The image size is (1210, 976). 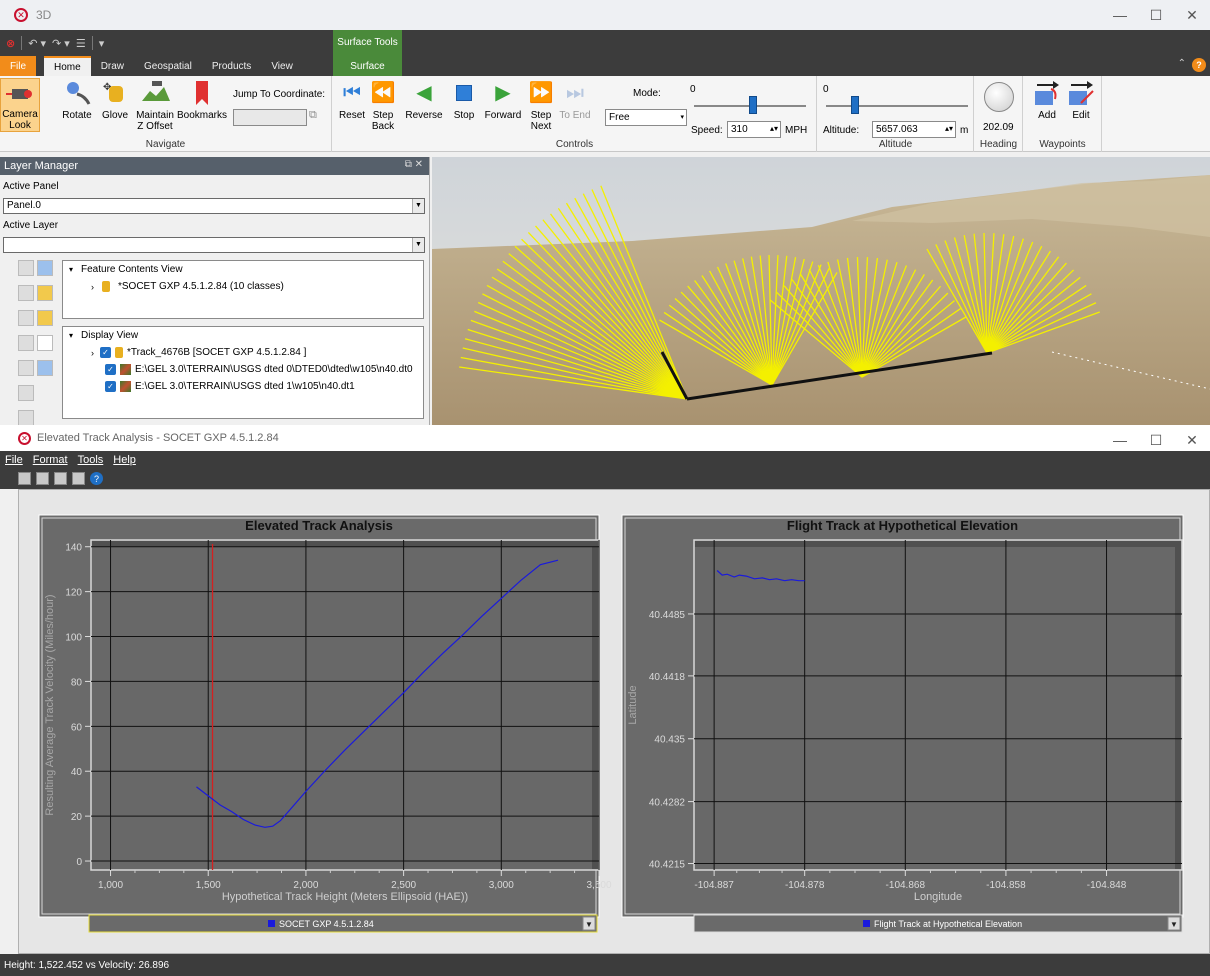 I want to click on tab-products: Products, so click(x=231, y=66).